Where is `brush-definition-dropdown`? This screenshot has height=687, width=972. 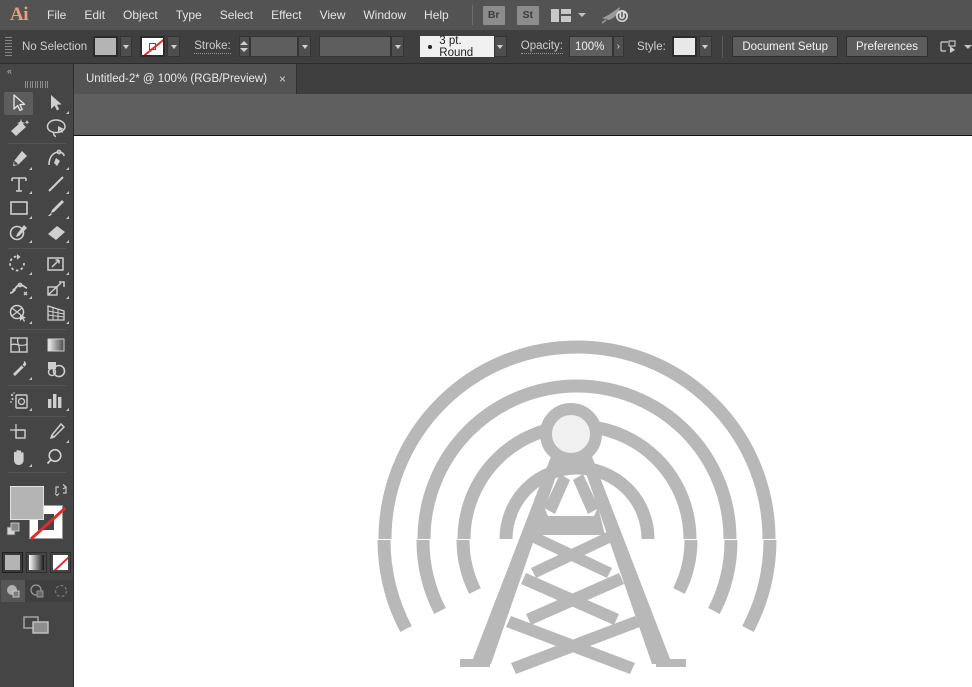 brush-definition-dropdown is located at coordinates (500, 46).